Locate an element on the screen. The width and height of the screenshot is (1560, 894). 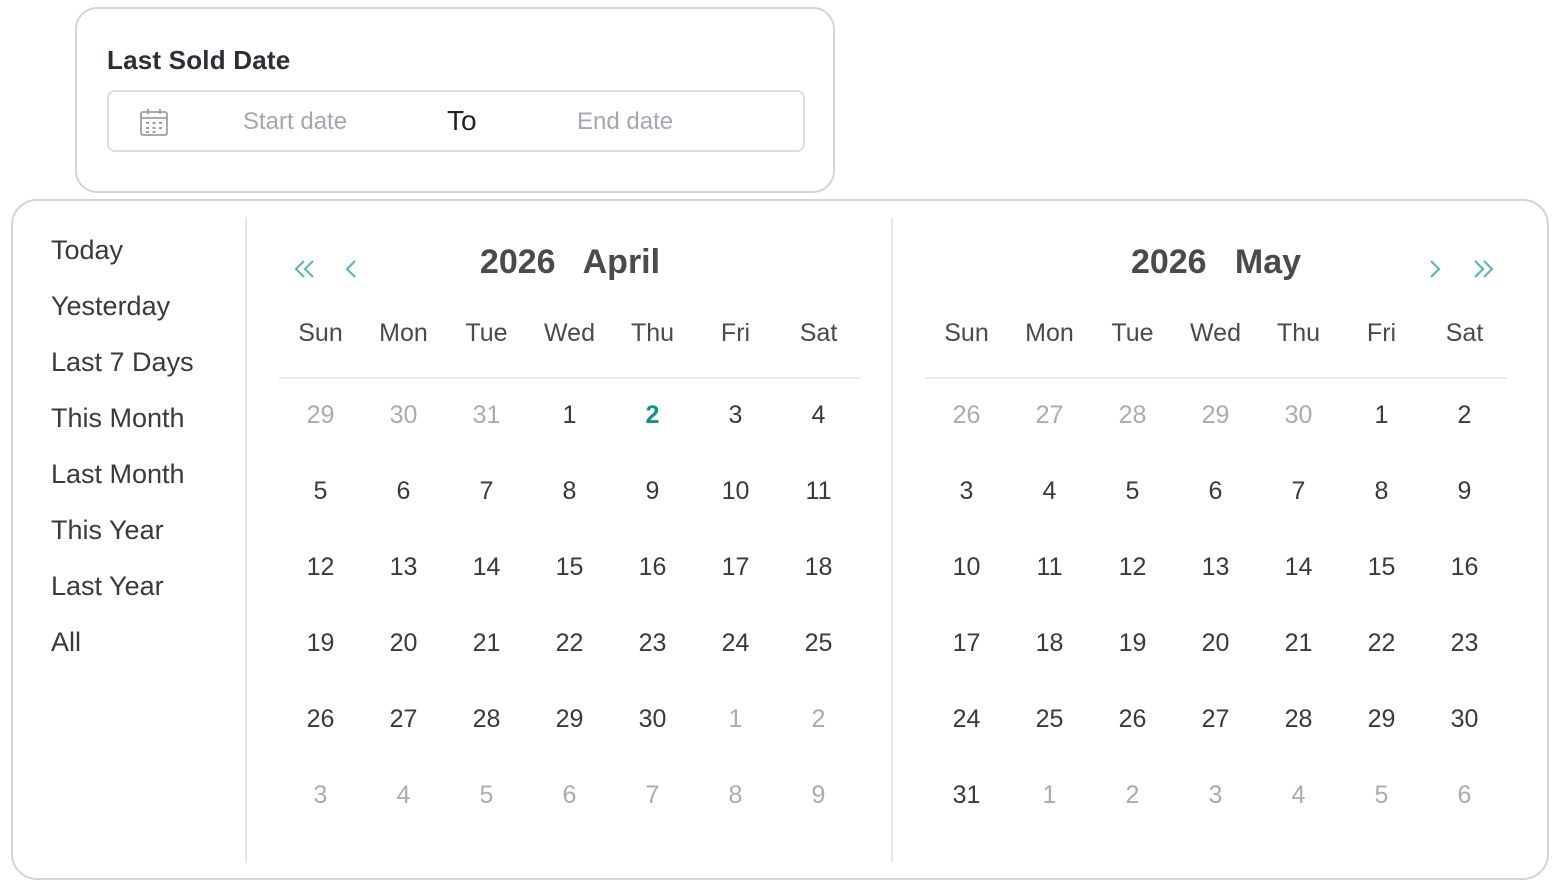
day-cell-outside: 27 is located at coordinates (1049, 435).